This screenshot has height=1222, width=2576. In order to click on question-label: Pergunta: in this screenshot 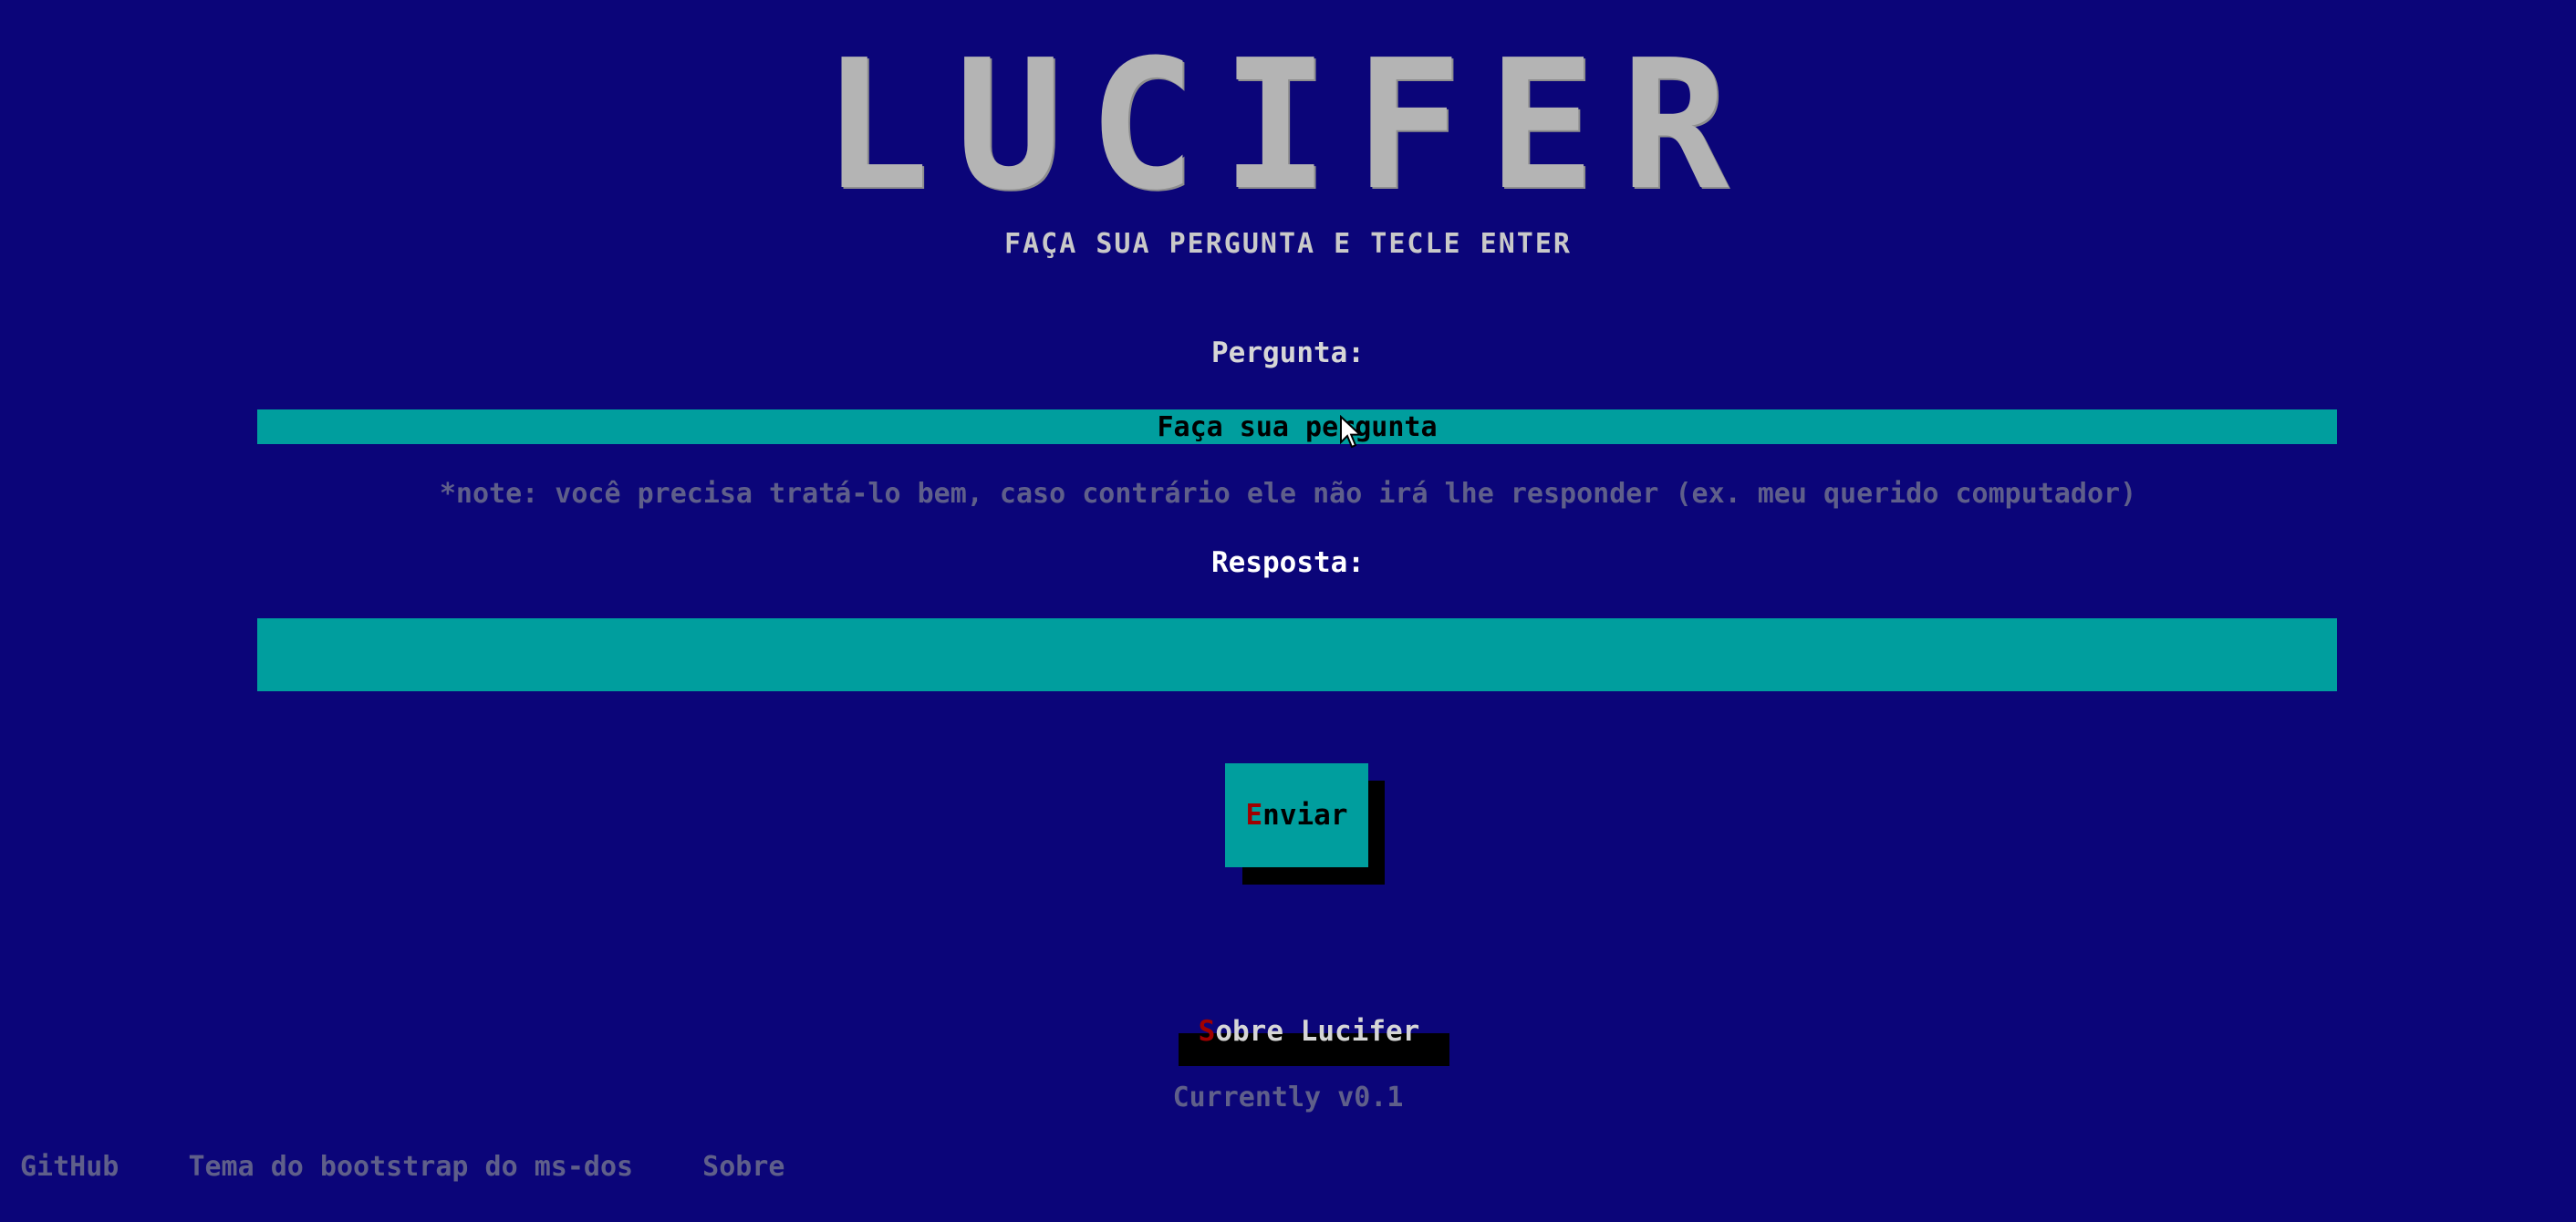, I will do `click(1288, 353)`.